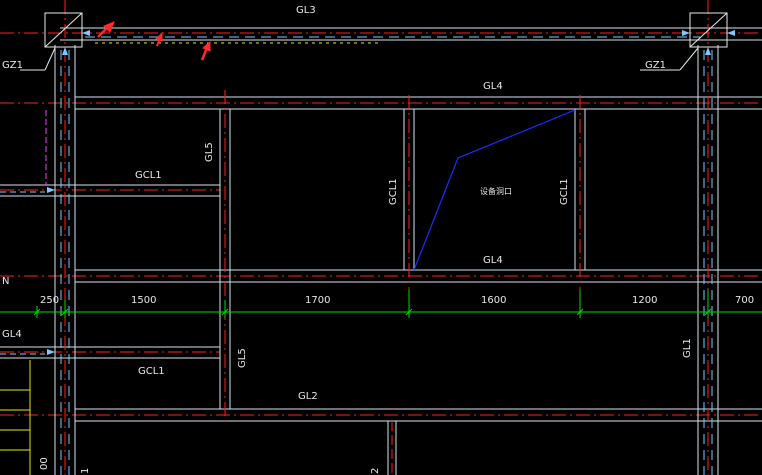 Image resolution: width=762 pixels, height=475 pixels. I want to click on label-gz1-left: GZ1, so click(12, 65).